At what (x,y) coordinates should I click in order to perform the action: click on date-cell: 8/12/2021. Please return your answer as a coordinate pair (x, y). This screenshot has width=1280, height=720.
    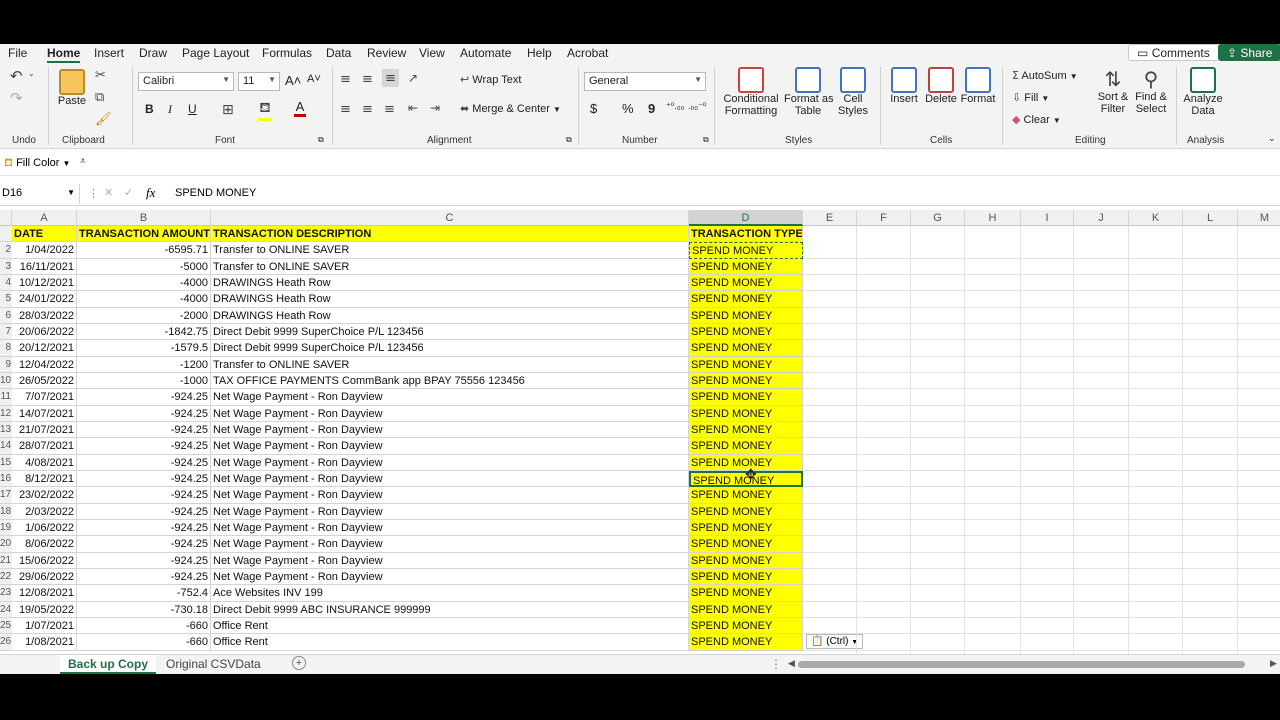
    Looking at the image, I should click on (44, 479).